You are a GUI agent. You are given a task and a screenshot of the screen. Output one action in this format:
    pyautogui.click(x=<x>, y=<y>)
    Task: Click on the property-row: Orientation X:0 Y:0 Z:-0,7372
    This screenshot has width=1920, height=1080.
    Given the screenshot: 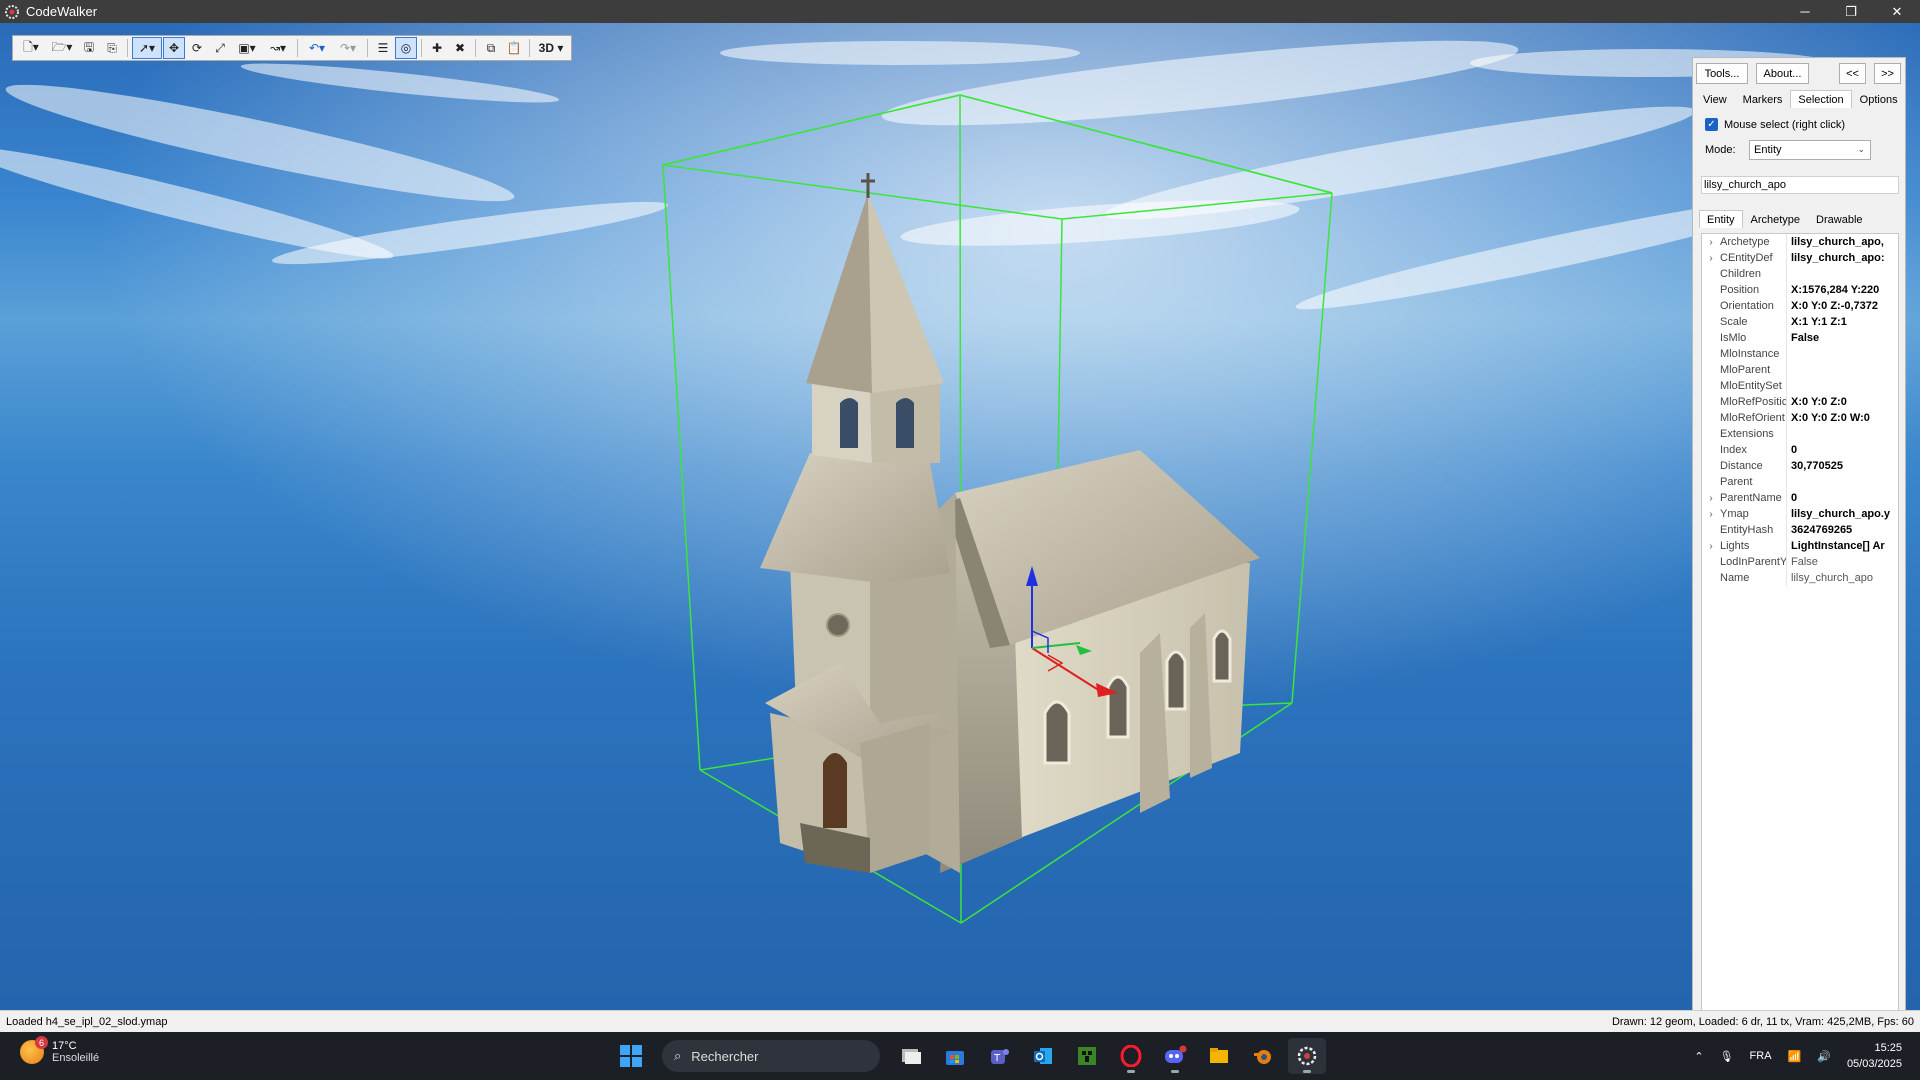 What is the action you would take?
    pyautogui.click(x=1800, y=306)
    